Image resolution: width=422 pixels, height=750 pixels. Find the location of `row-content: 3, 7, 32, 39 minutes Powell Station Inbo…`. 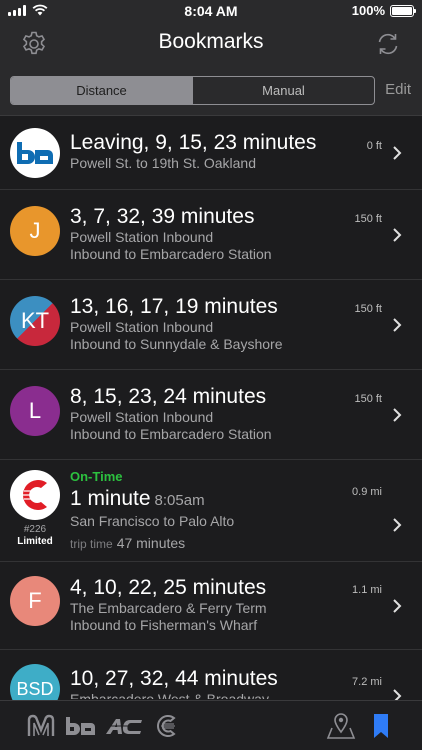

row-content: 3, 7, 32, 39 minutes Powell Station Inbo… is located at coordinates (223, 233).